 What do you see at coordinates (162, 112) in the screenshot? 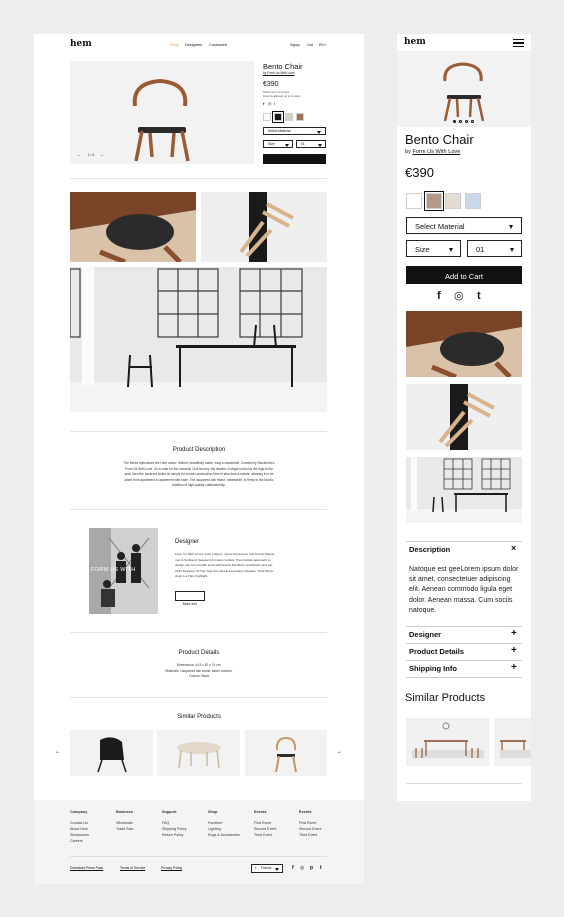
I see `product-main-image: ← 1 / 4 →` at bounding box center [162, 112].